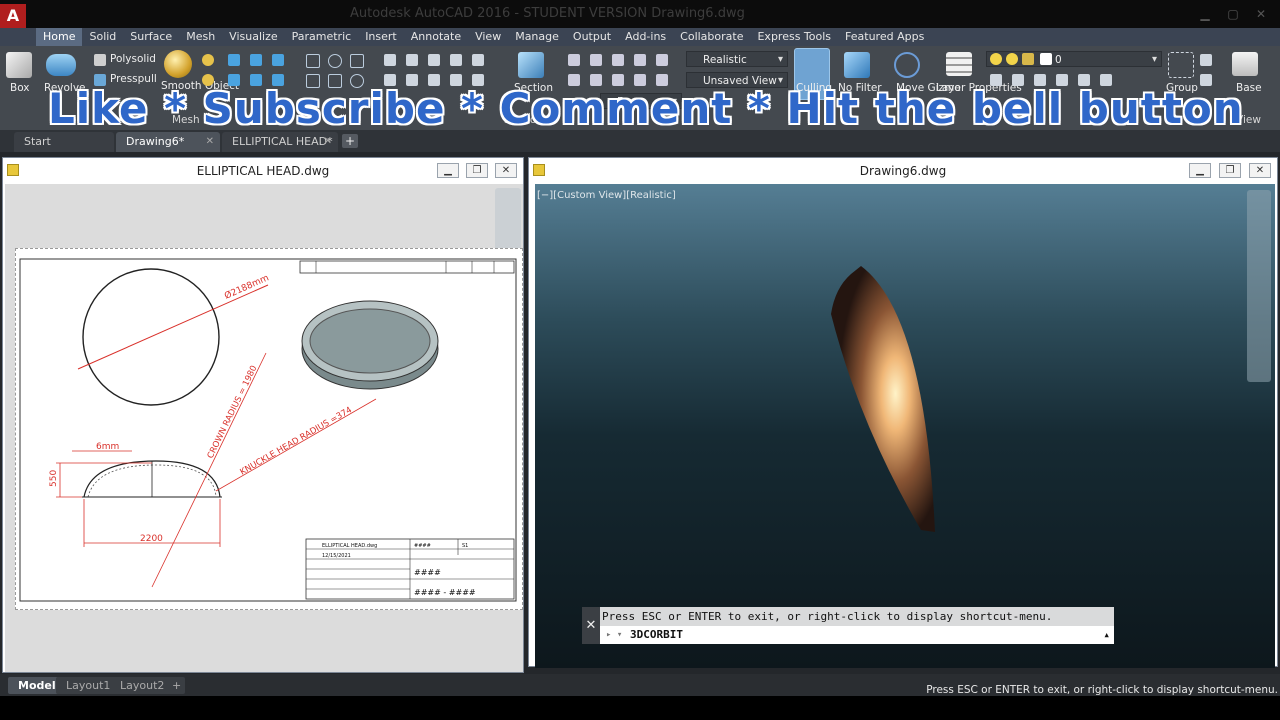 Image resolution: width=1280 pixels, height=720 pixels. Describe the element at coordinates (640, 60) in the screenshot. I see `ucs-view-icon` at that location.